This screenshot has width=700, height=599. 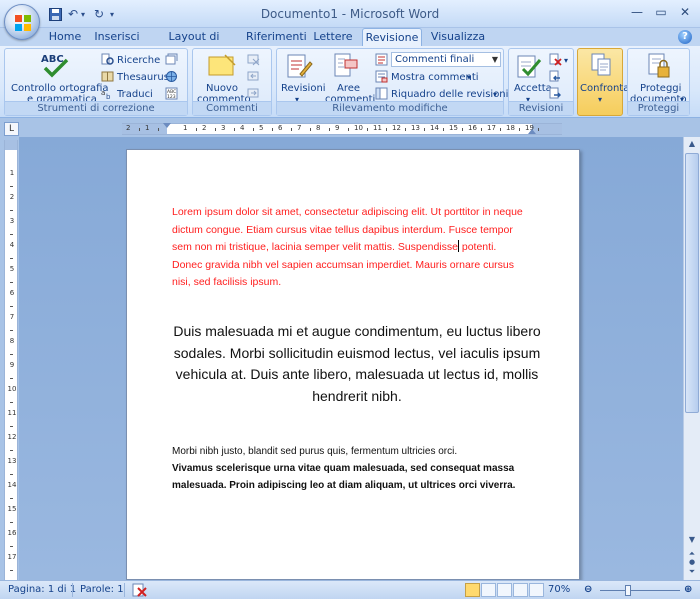 What do you see at coordinates (303, 88) in the screenshot?
I see `track-changes-button: Revisioni` at bounding box center [303, 88].